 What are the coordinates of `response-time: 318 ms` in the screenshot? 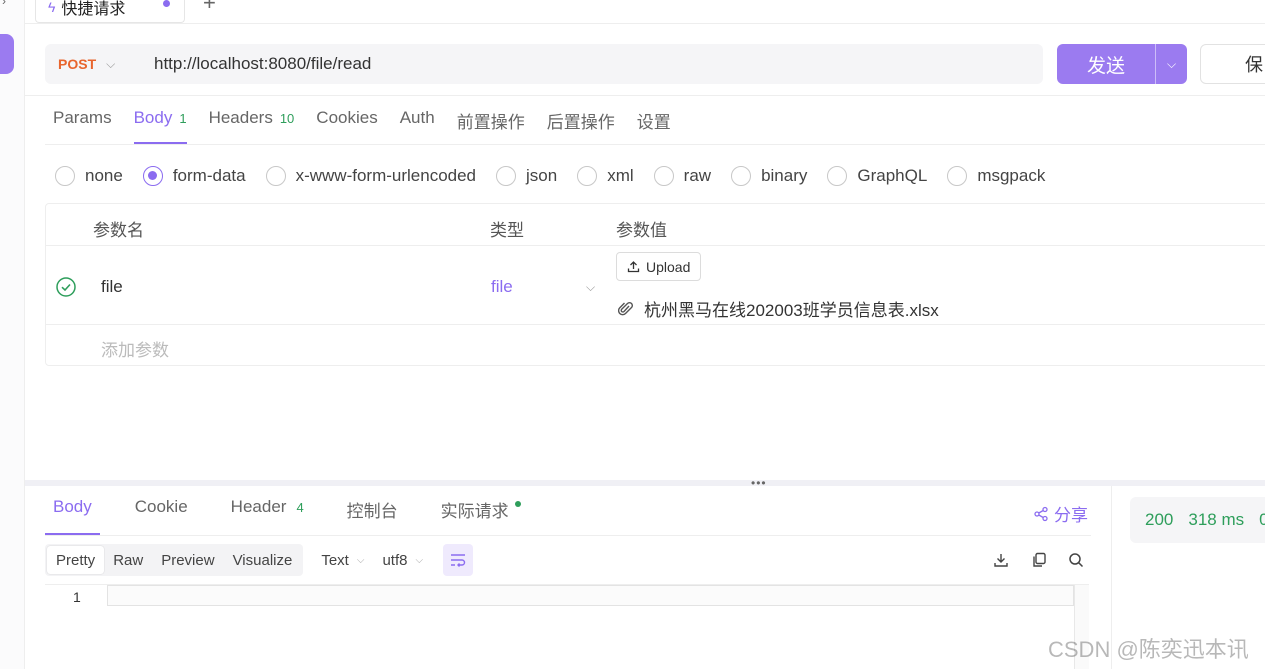 It's located at (1216, 519).